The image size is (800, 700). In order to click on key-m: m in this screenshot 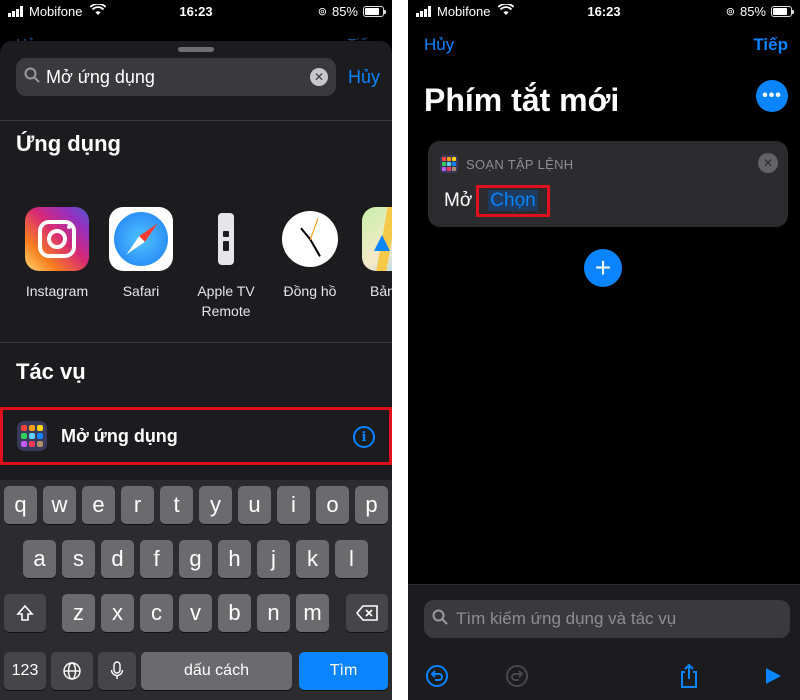, I will do `click(312, 613)`.